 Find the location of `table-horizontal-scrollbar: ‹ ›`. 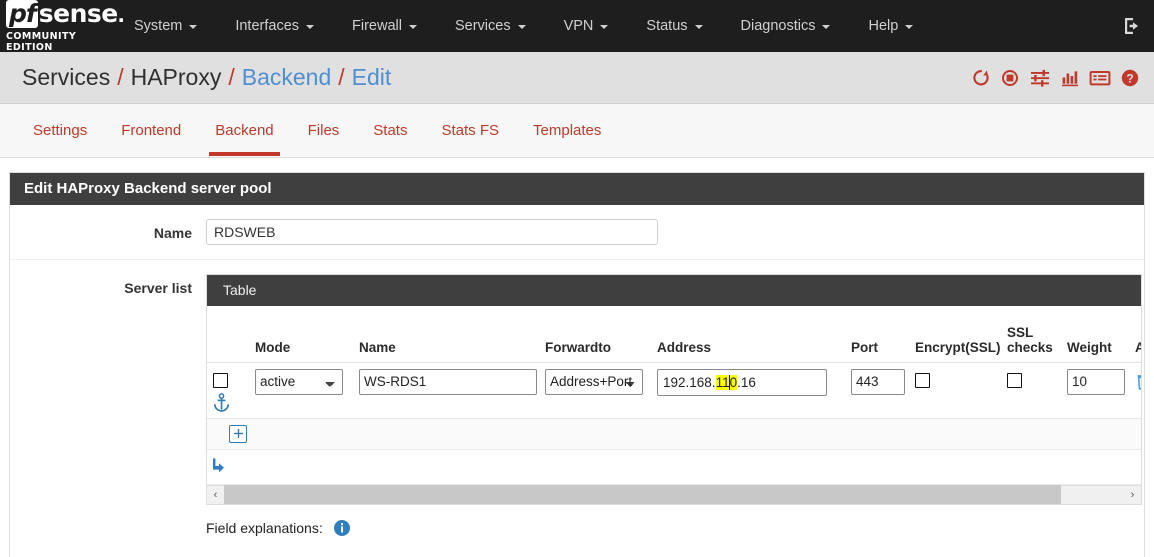

table-horizontal-scrollbar: ‹ › is located at coordinates (674, 494).